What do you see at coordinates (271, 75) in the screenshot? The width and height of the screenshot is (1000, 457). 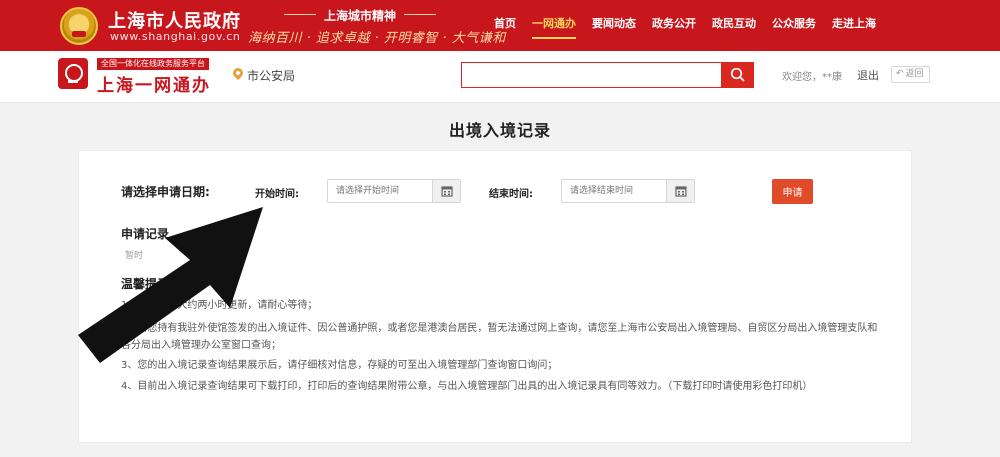 I see `location-selector: 市公安局` at bounding box center [271, 75].